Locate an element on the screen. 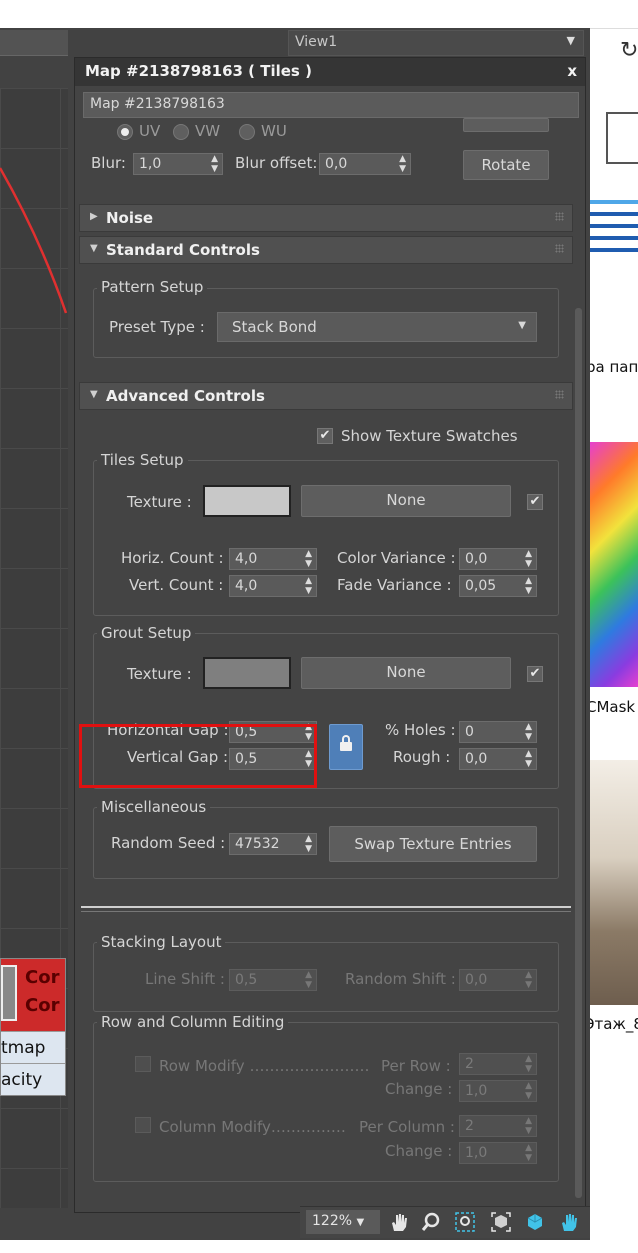  zoom-magnifier-icon is located at coordinates (431, 1222).